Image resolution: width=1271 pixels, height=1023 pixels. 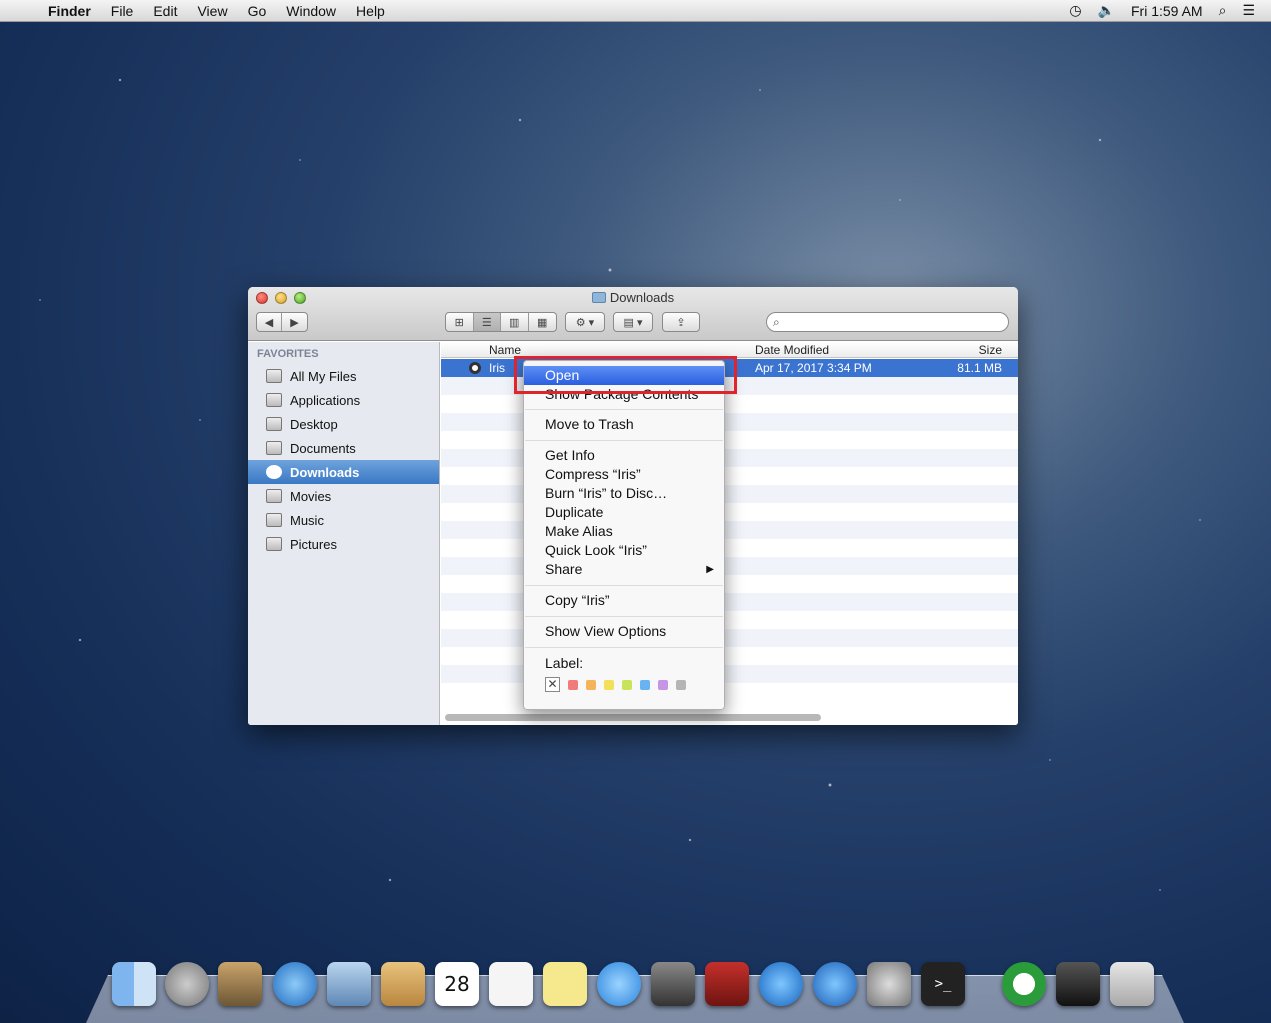 I want to click on app-store-dock-icon, so click(x=835, y=984).